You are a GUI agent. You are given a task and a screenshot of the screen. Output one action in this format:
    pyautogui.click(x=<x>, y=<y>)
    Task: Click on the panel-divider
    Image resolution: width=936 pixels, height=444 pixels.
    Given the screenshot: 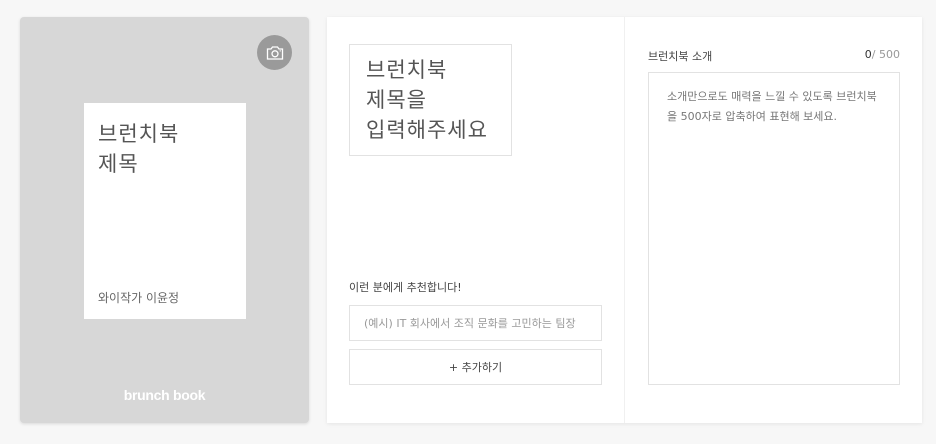 What is the action you would take?
    pyautogui.click(x=624, y=220)
    